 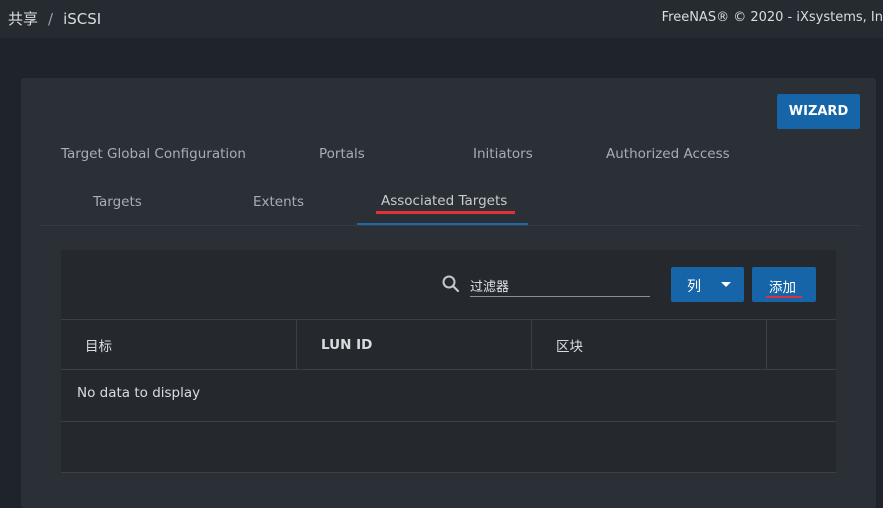 What do you see at coordinates (444, 201) in the screenshot?
I see `tab-associated-targets: Associated Targets` at bounding box center [444, 201].